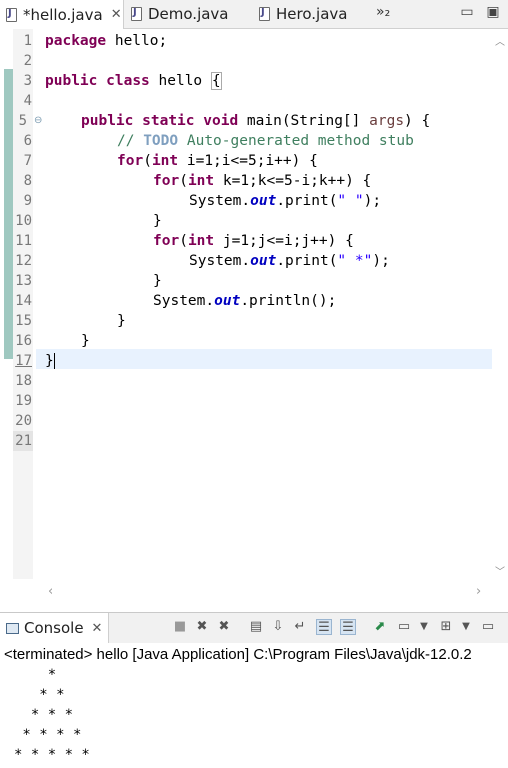 The height and width of the screenshot is (768, 508). What do you see at coordinates (380, 627) in the screenshot?
I see `pin-console-icon: ⬈` at bounding box center [380, 627].